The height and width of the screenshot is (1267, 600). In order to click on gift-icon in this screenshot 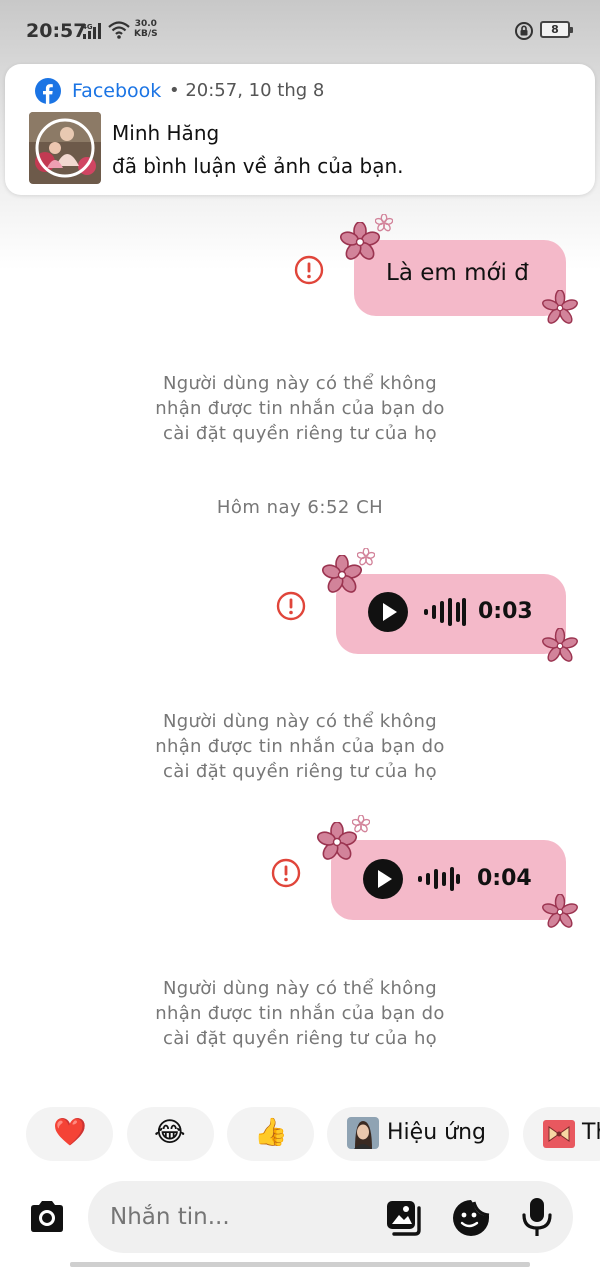, I will do `click(559, 1134)`.